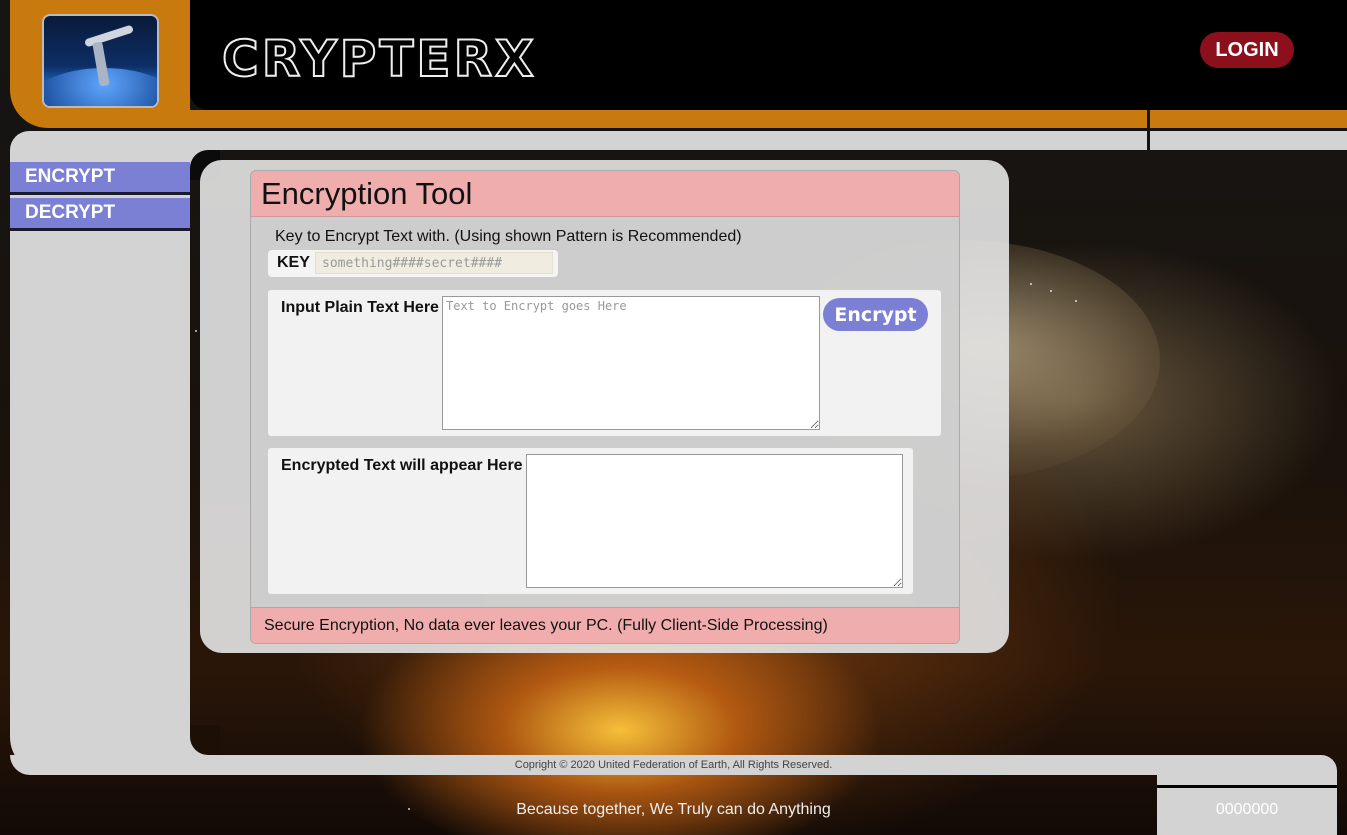 Image resolution: width=1347 pixels, height=835 pixels. Describe the element at coordinates (1247, 50) in the screenshot. I see `login-button: LOGIN` at that location.